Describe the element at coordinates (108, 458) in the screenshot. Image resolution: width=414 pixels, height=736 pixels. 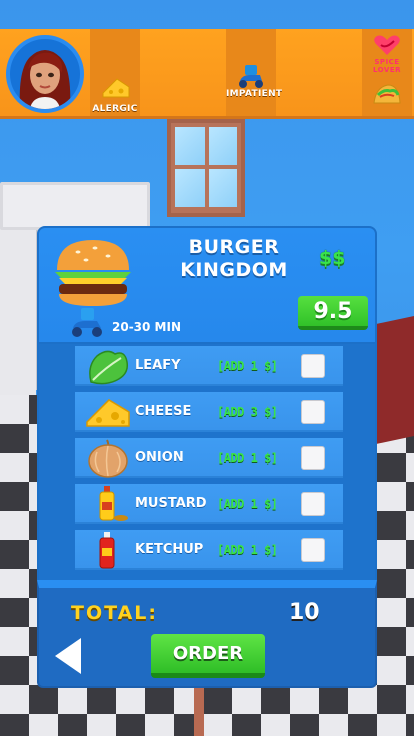
I see `onion-icon` at that location.